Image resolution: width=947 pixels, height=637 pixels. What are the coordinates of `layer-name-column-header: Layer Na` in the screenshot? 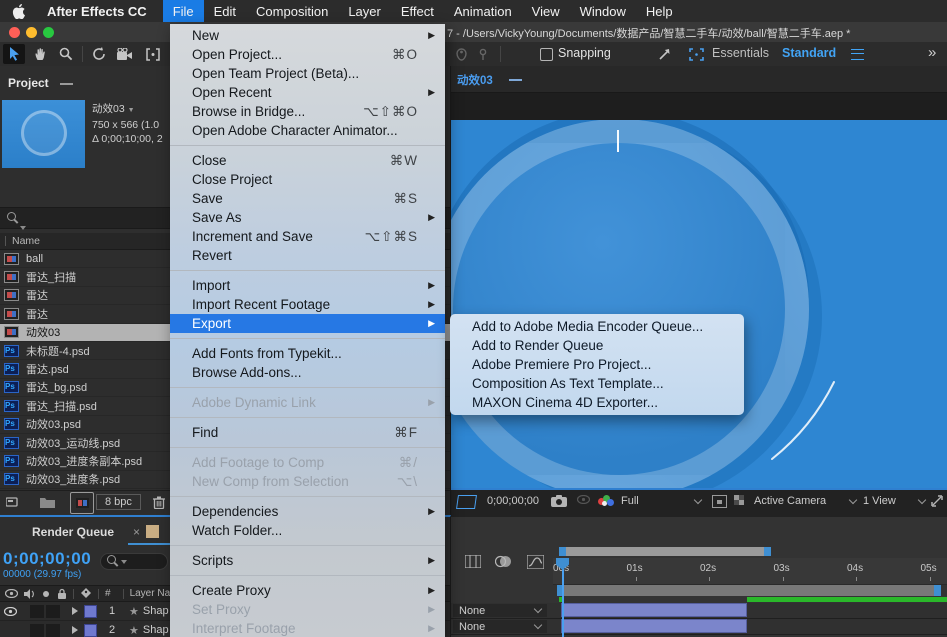 It's located at (150, 593).